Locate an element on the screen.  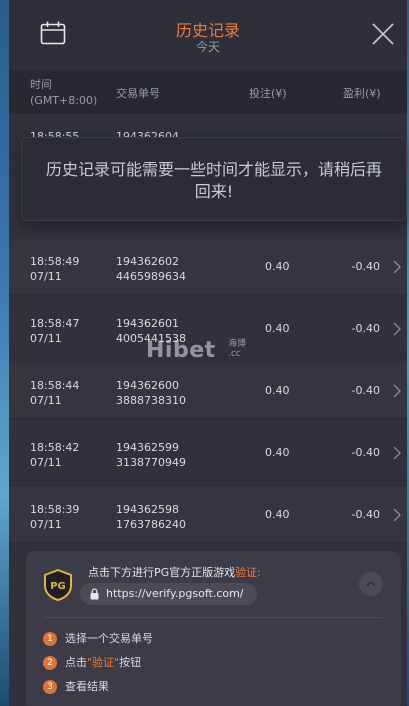
hibet-watermark: Hibet 海博 .cc is located at coordinates (206, 353).